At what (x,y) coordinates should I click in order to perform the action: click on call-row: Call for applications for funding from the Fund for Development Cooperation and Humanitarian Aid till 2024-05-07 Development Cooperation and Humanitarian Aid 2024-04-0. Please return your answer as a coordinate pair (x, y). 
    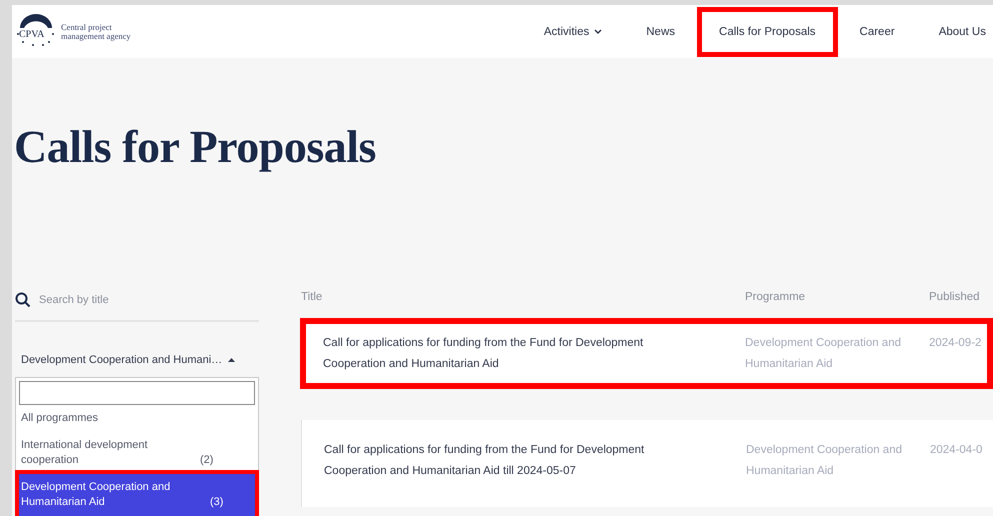
    Looking at the image, I should click on (647, 463).